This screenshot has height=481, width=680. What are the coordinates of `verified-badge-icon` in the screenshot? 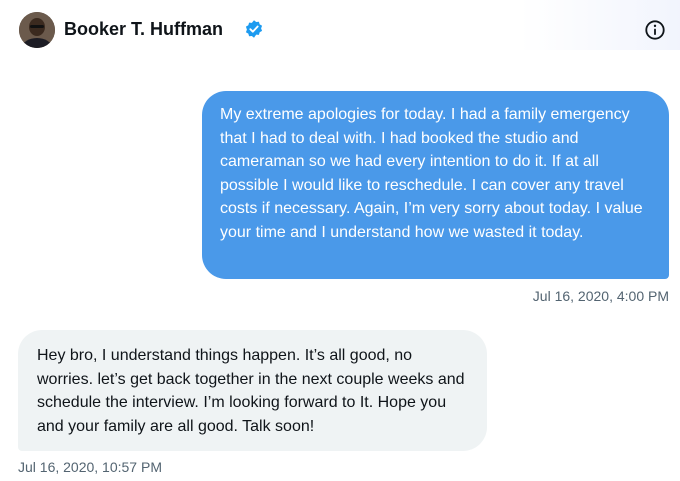 It's located at (254, 29).